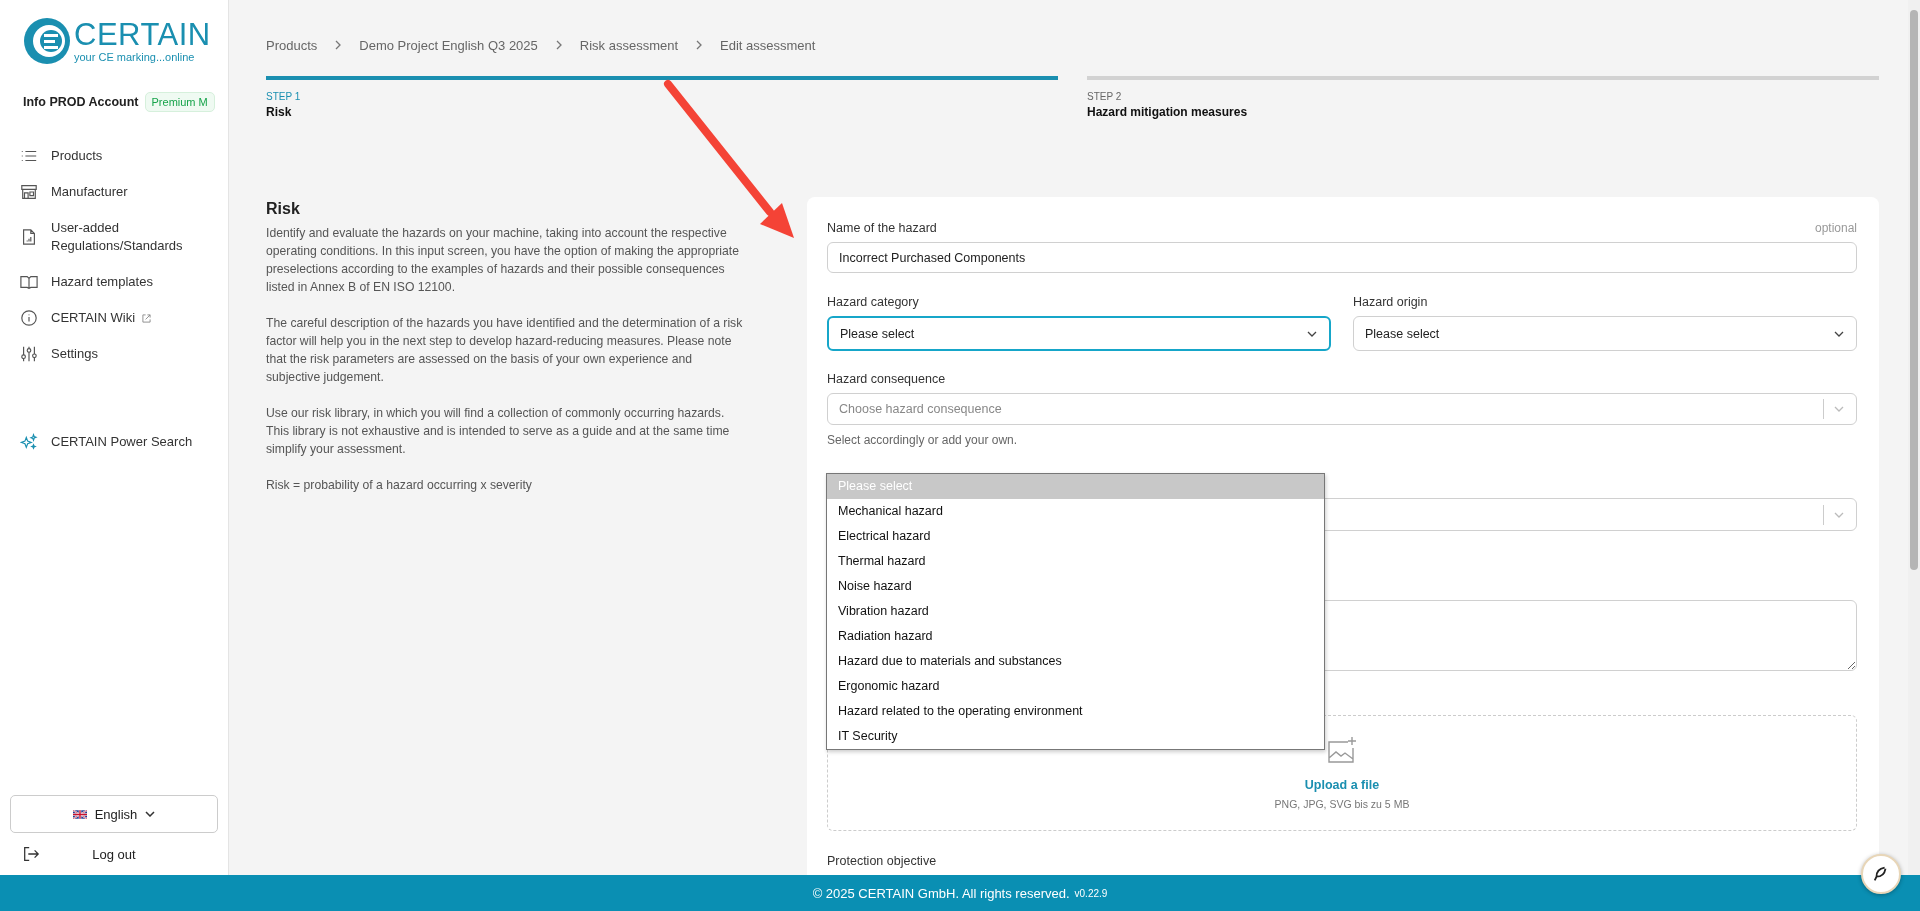 The image size is (1920, 911). I want to click on description-paragraph: Identify and evaluate the hazards on your machine, taking into account the respective operating conditions. In this input screen, you have the option of making the appropriate preselections according to the examples of hazards and their possible consequences listed in Annex B of EN ISO 12100., so click(503, 260).